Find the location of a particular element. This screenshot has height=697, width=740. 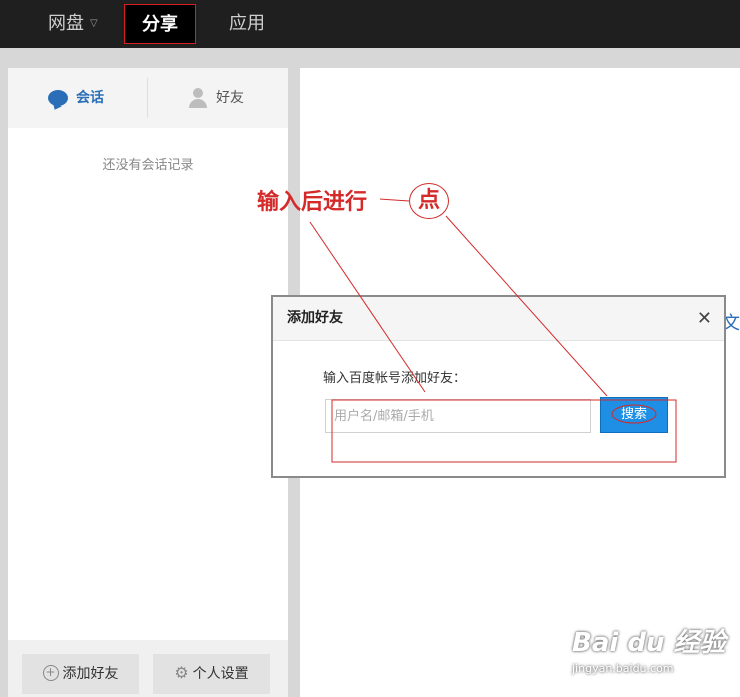

dialog-title: 添加好友 is located at coordinates (315, 318).